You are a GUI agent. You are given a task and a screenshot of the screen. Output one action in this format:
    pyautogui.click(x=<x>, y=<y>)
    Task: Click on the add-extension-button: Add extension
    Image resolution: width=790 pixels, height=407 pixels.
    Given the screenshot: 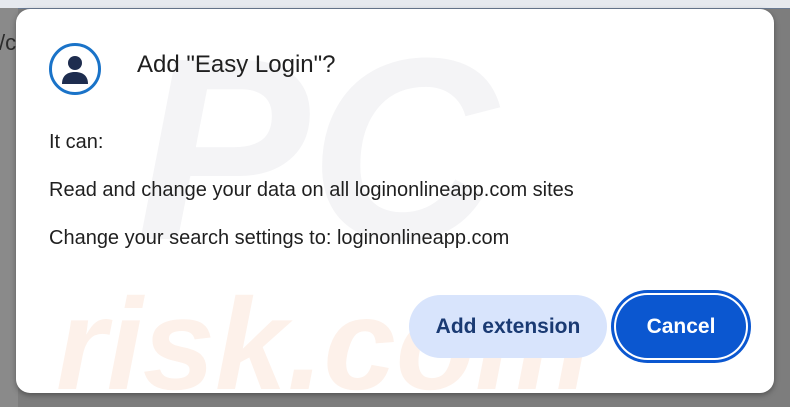 What is the action you would take?
    pyautogui.click(x=508, y=326)
    